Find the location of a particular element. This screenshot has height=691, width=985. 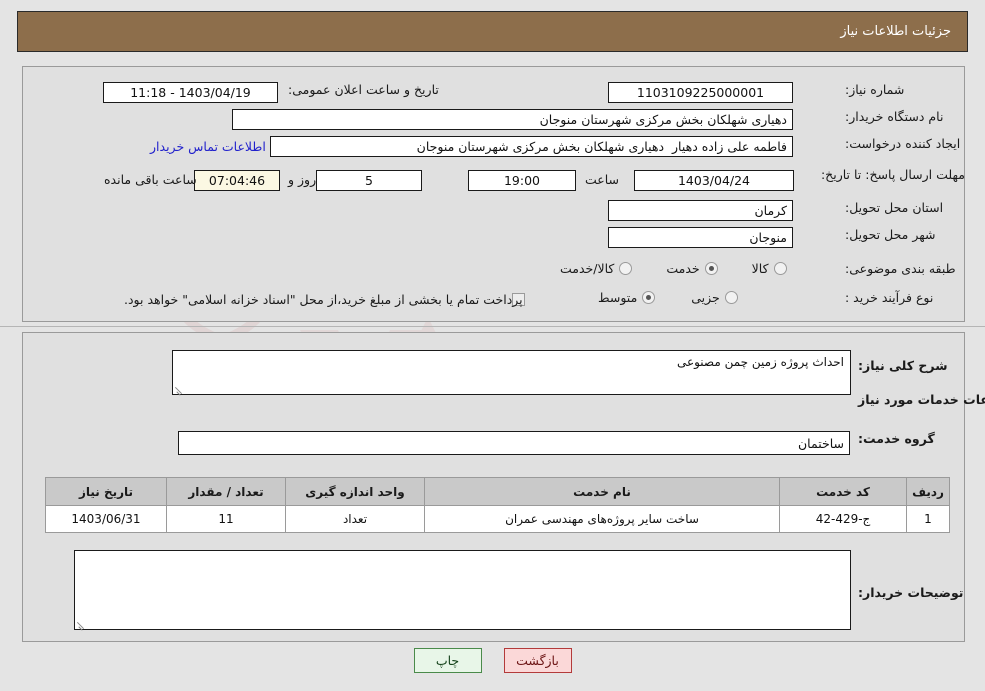

general-desc-textarea is located at coordinates (511, 372).